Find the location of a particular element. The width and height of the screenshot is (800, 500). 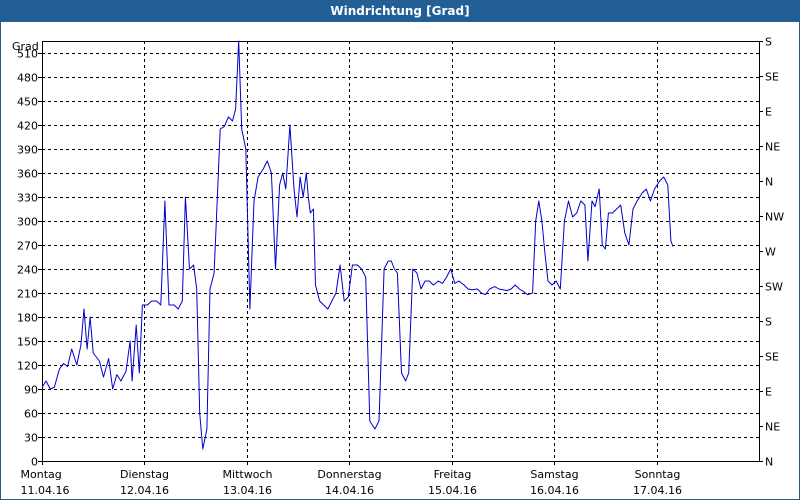

y-tick-label: 120 is located at coordinates (27, 366).